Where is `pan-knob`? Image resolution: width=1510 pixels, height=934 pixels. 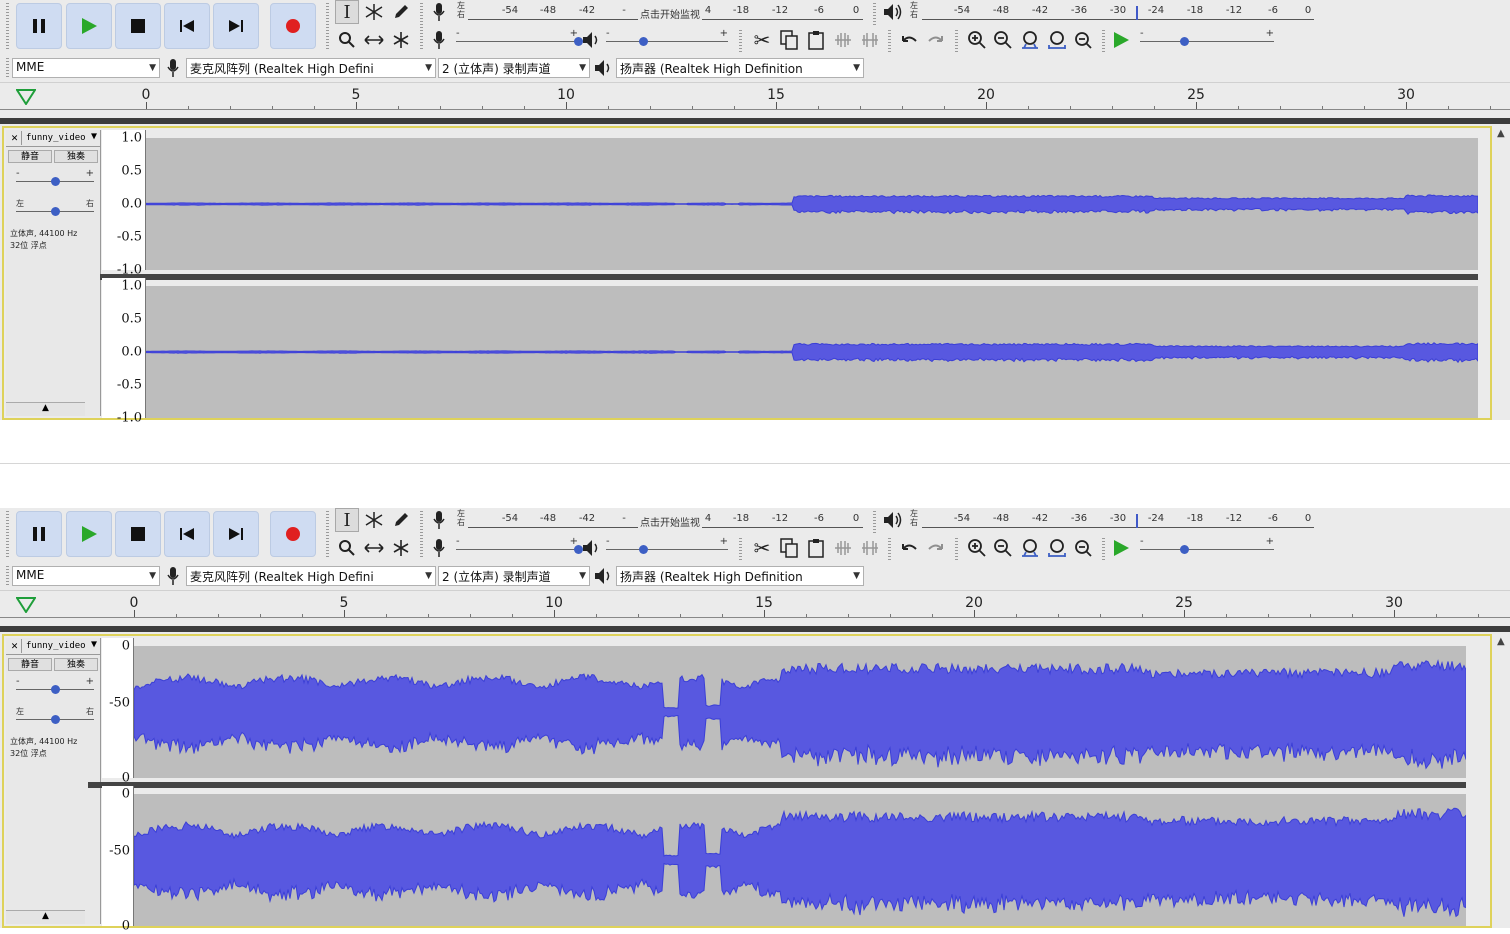 pan-knob is located at coordinates (55, 719).